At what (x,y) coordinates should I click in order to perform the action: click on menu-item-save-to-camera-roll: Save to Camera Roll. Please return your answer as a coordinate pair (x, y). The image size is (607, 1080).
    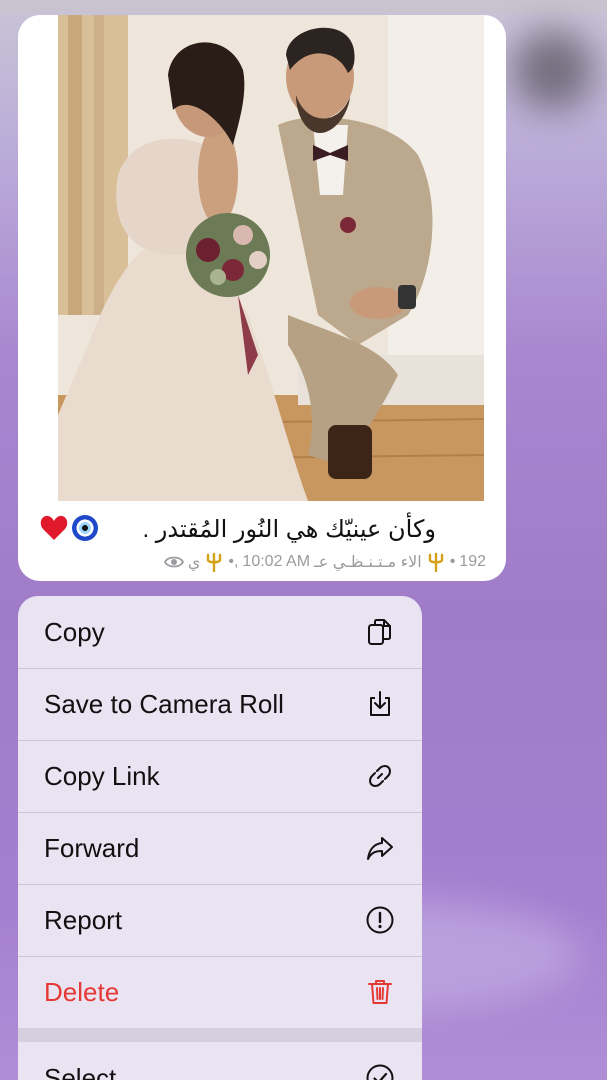
    Looking at the image, I should click on (220, 704).